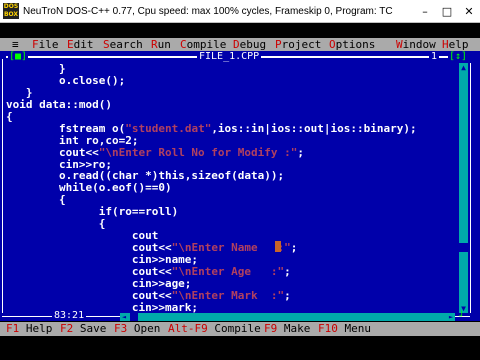  What do you see at coordinates (434, 56) in the screenshot?
I see `editor-window-number: 1` at bounding box center [434, 56].